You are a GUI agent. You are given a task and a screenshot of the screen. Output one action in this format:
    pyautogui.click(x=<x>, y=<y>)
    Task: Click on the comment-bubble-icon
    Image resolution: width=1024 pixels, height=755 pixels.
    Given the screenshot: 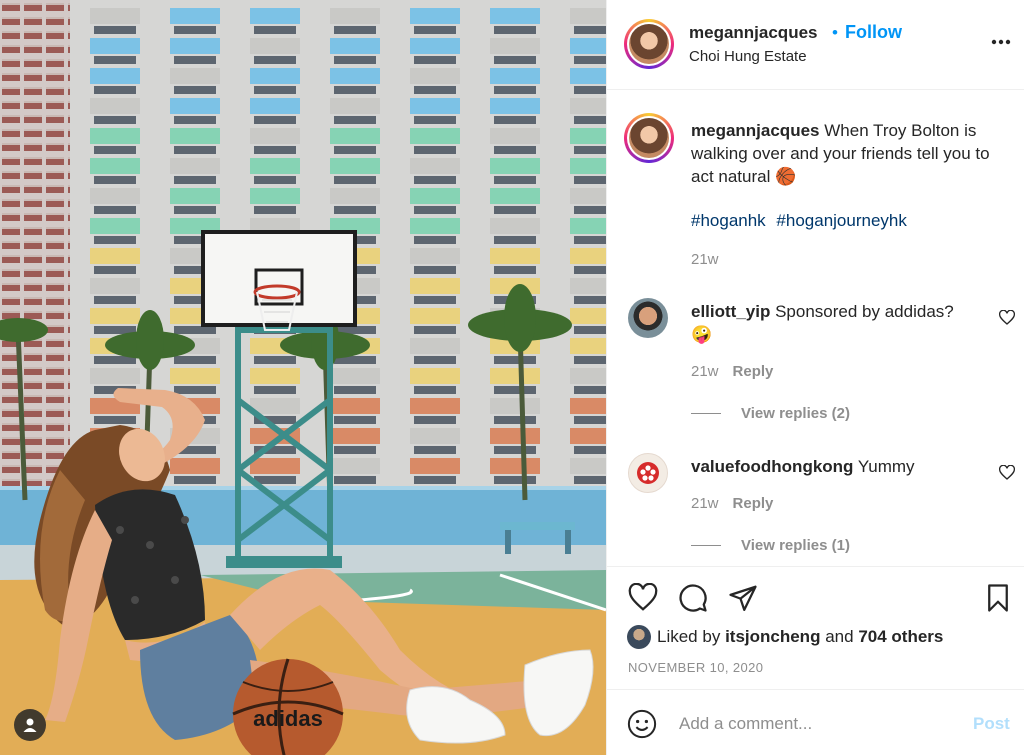 What is the action you would take?
    pyautogui.click(x=693, y=598)
    